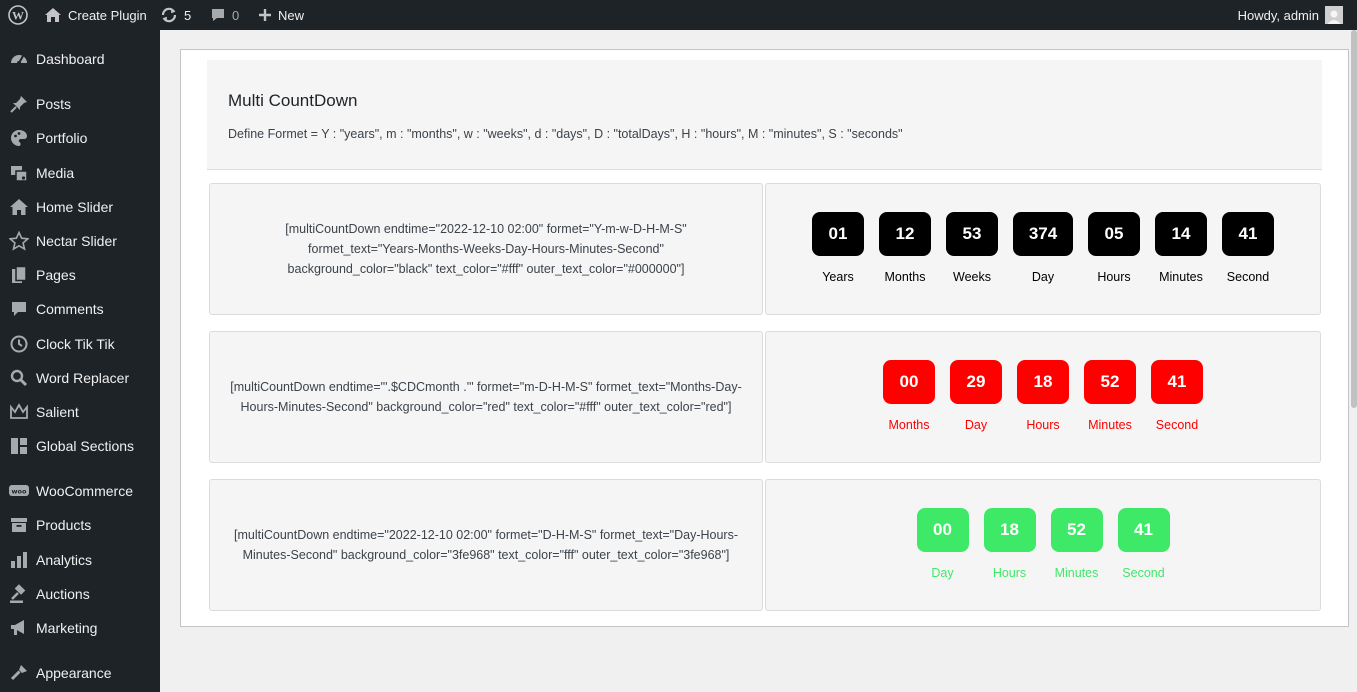 This screenshot has height=692, width=1357. I want to click on countdown-value: 01, so click(838, 234).